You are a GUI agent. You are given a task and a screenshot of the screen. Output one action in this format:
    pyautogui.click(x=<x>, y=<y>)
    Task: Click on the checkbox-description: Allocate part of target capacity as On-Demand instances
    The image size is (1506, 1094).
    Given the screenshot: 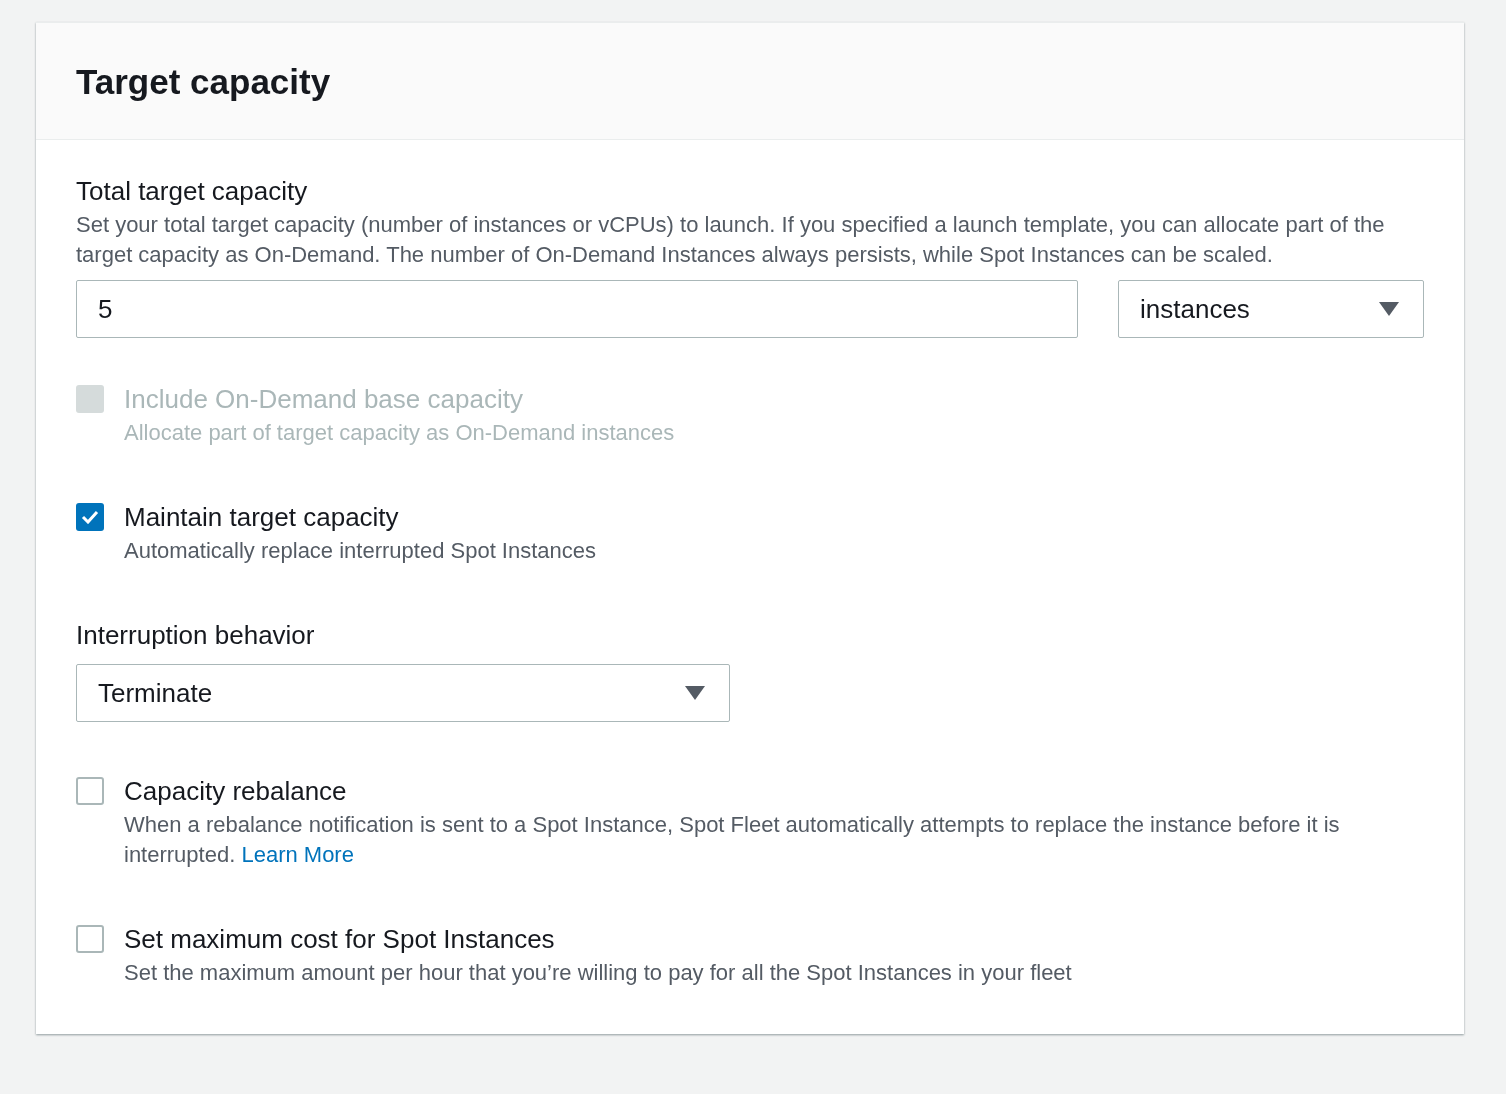 What is the action you would take?
    pyautogui.click(x=399, y=433)
    